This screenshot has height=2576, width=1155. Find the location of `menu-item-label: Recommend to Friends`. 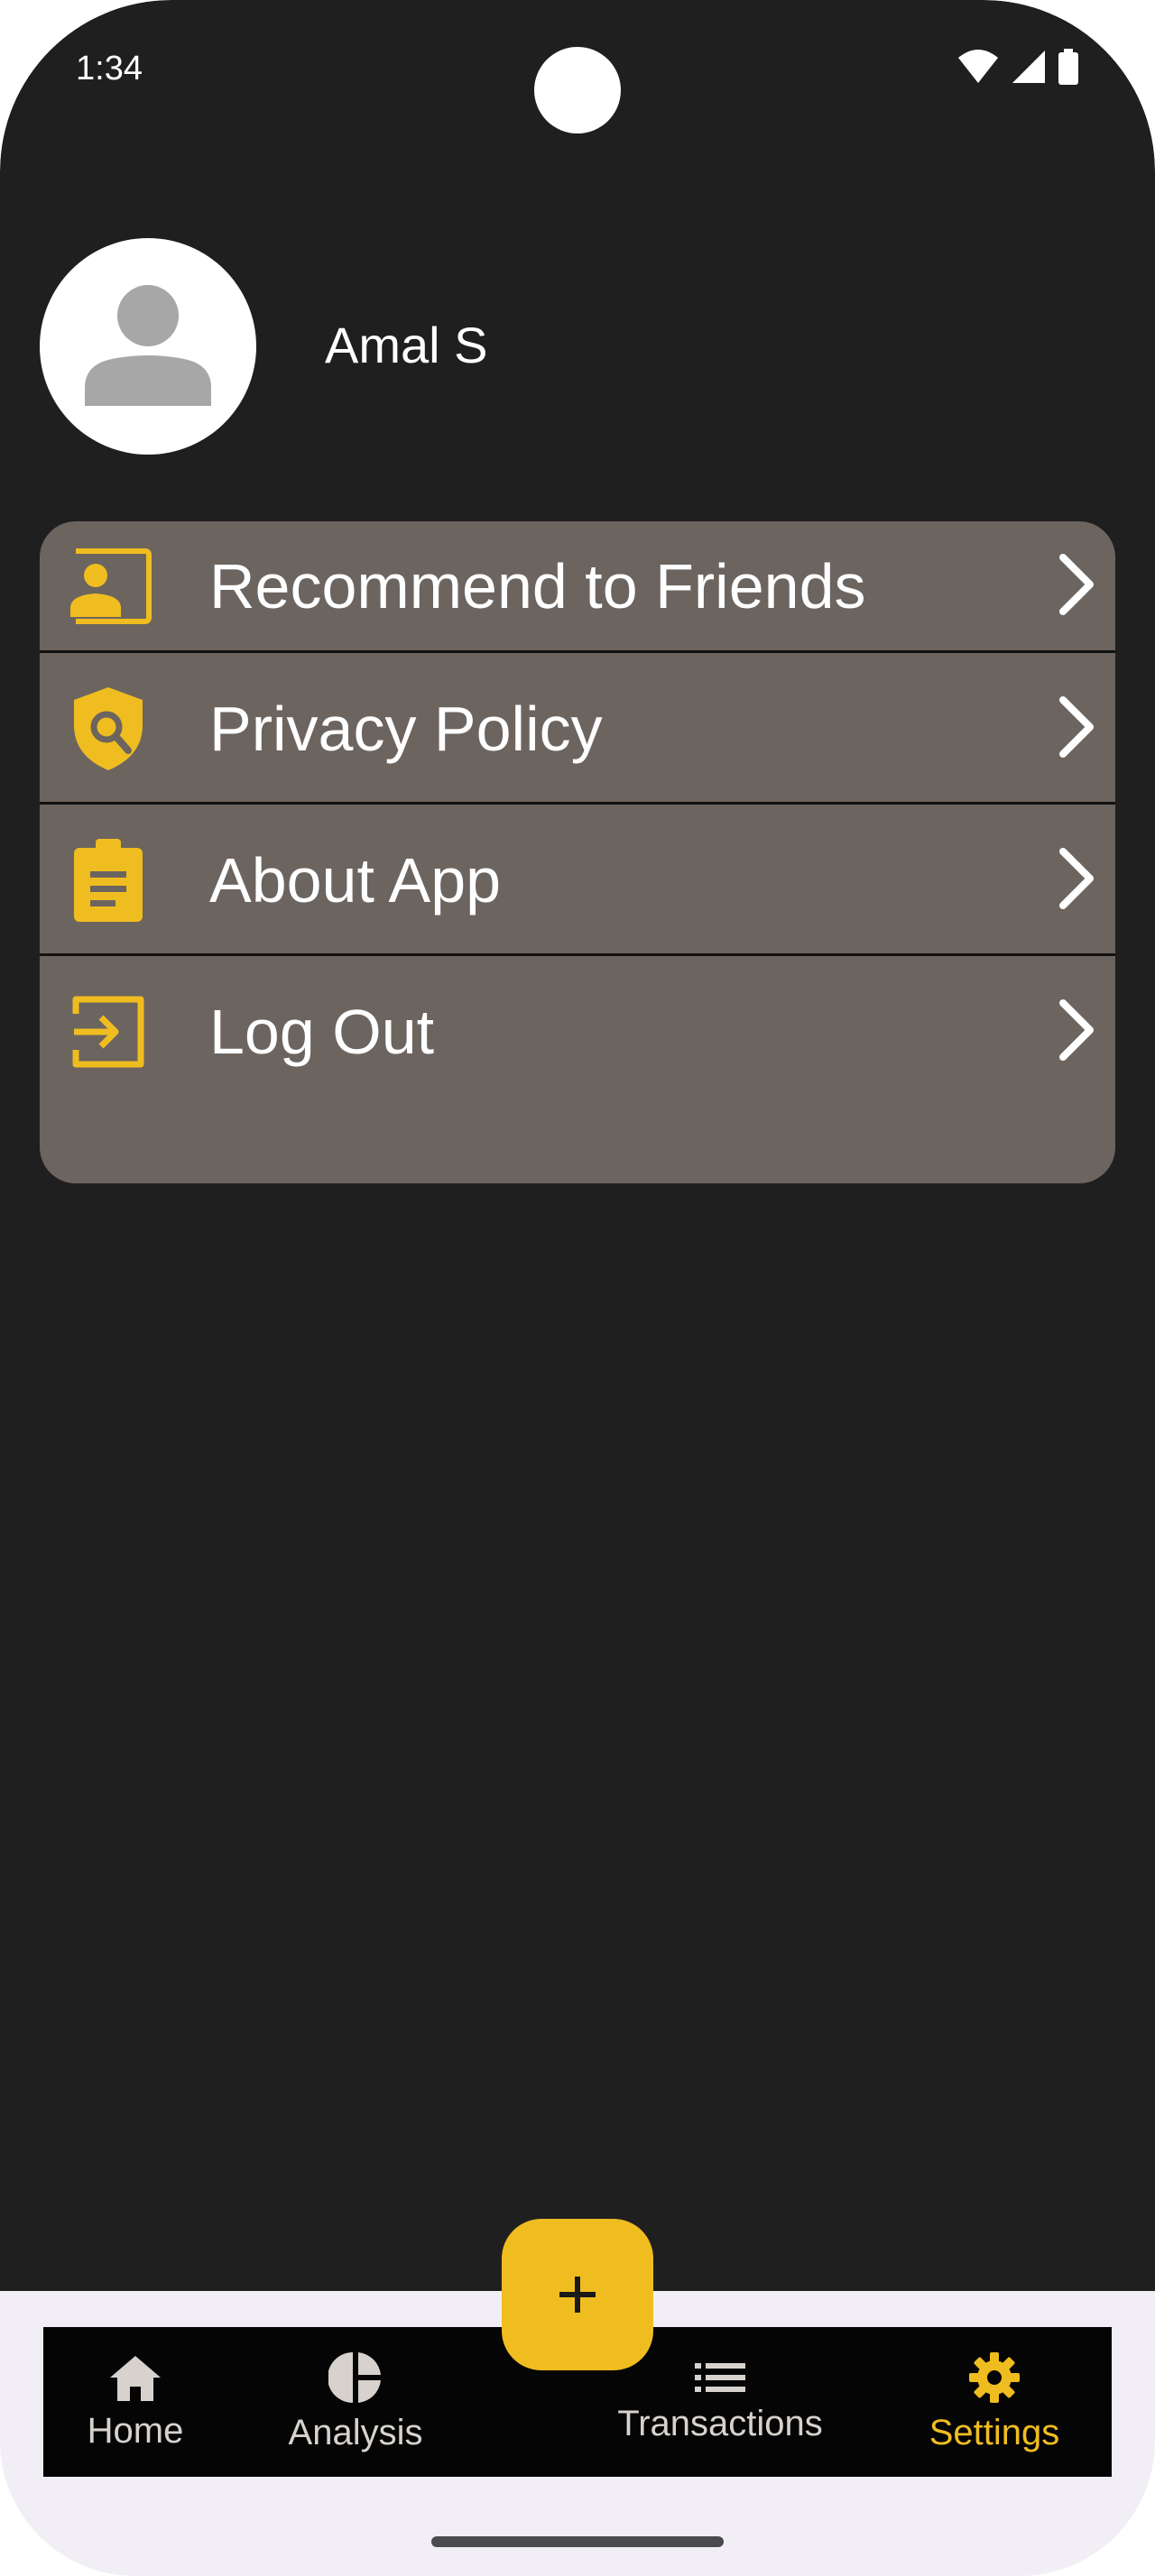

menu-item-label: Recommend to Friends is located at coordinates (537, 586).